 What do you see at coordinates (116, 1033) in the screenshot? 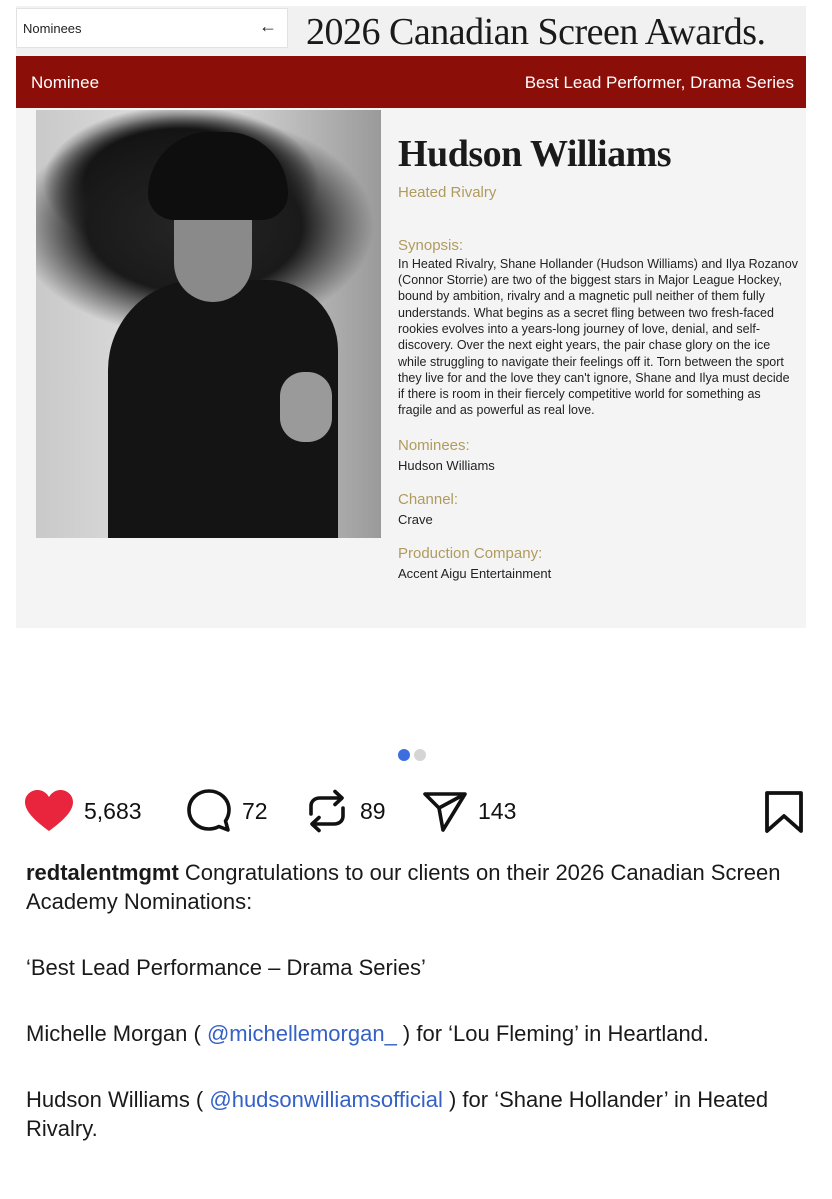
I see `caption-line-1-pre: Michelle Morgan (` at bounding box center [116, 1033].